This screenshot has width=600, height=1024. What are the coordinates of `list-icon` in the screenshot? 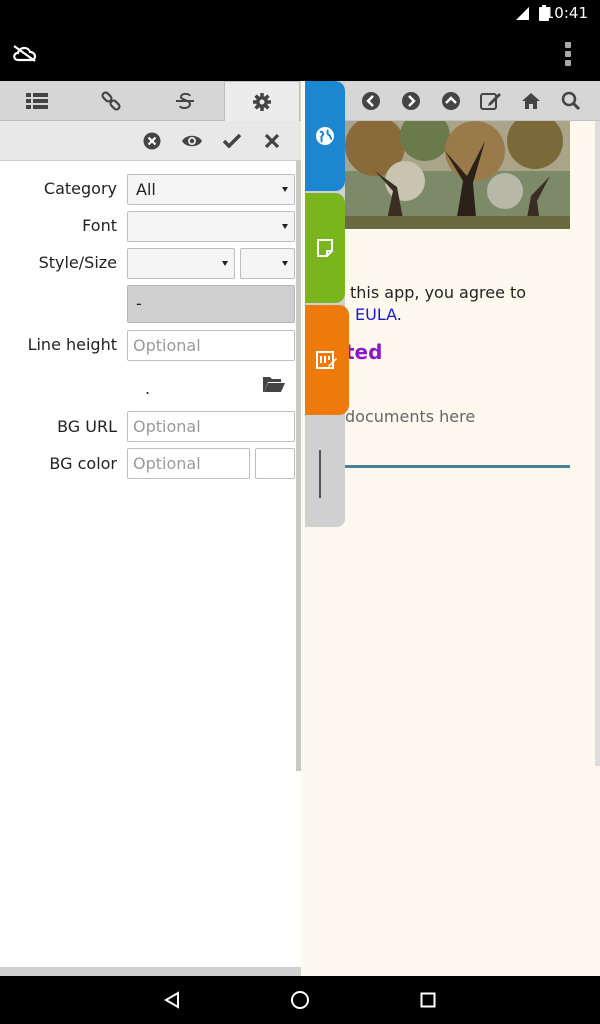 It's located at (37, 101).